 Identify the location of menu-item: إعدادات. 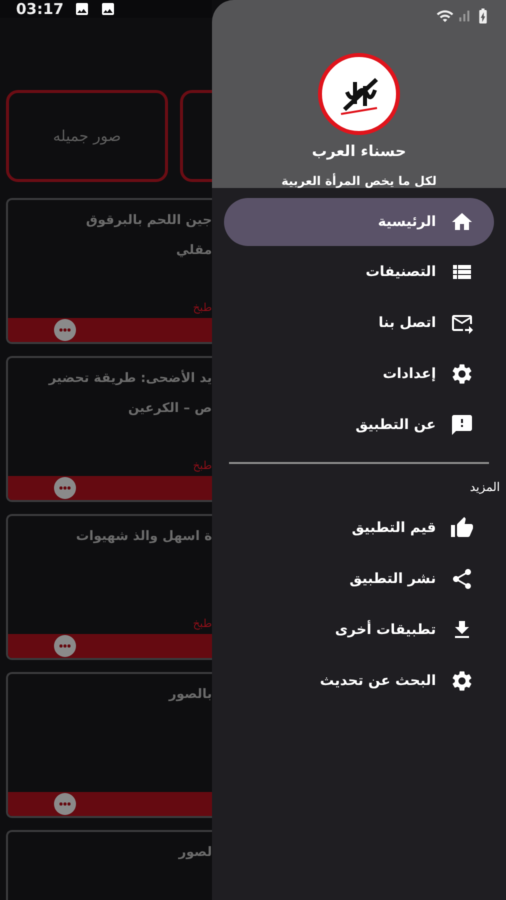
(359, 373).